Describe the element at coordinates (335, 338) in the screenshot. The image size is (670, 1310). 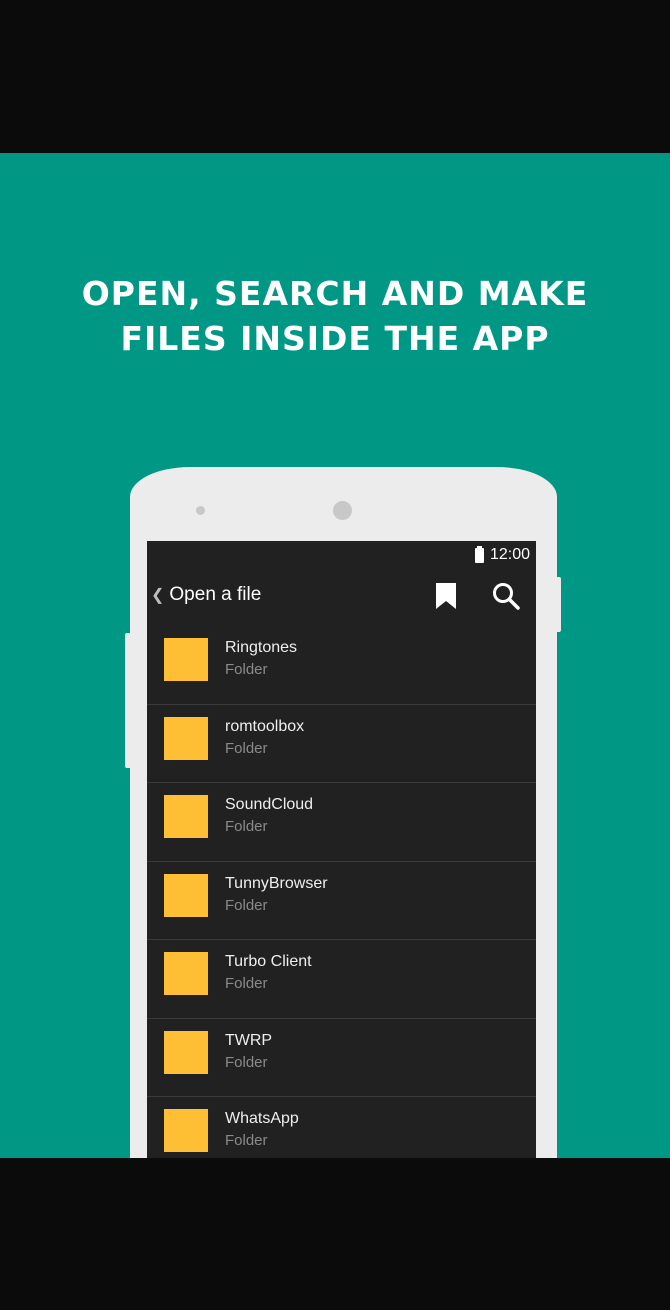
I see `headline-line-2: FILES INSIDE THE APP` at that location.